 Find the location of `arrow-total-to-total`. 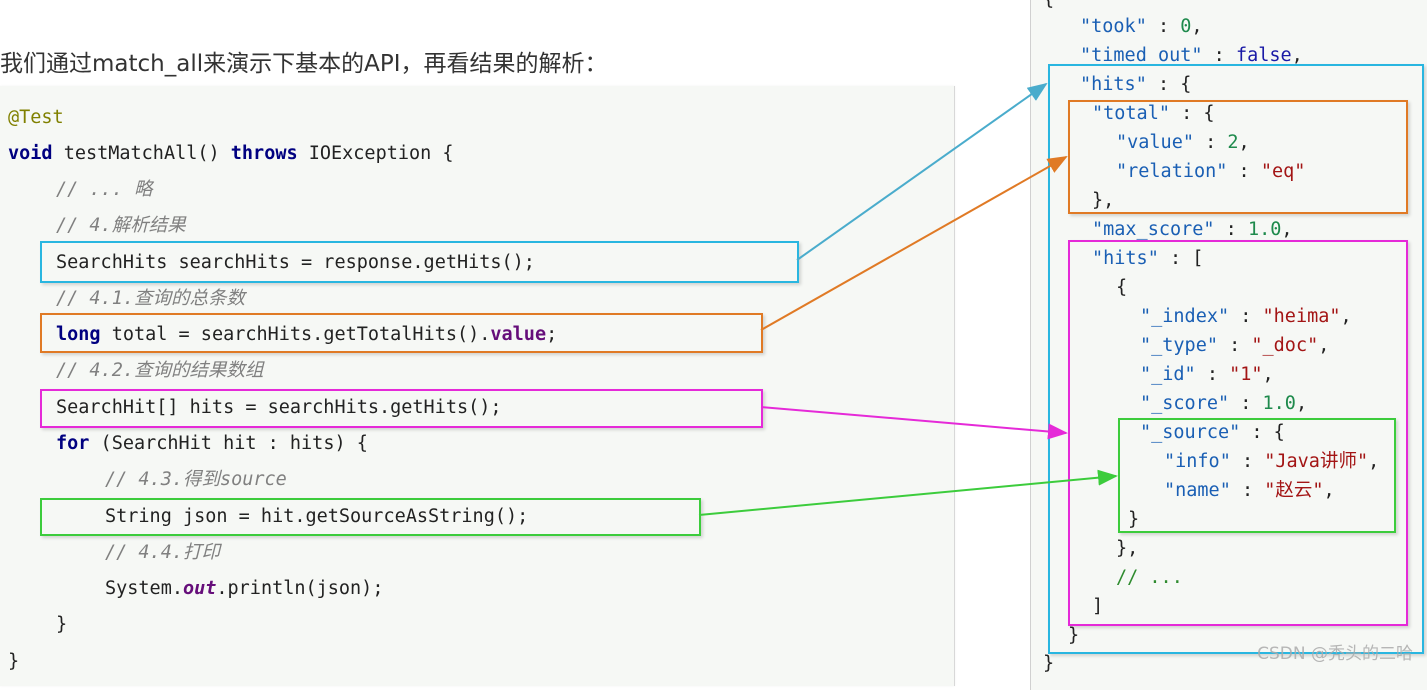

arrow-total-to-total is located at coordinates (914, 243).